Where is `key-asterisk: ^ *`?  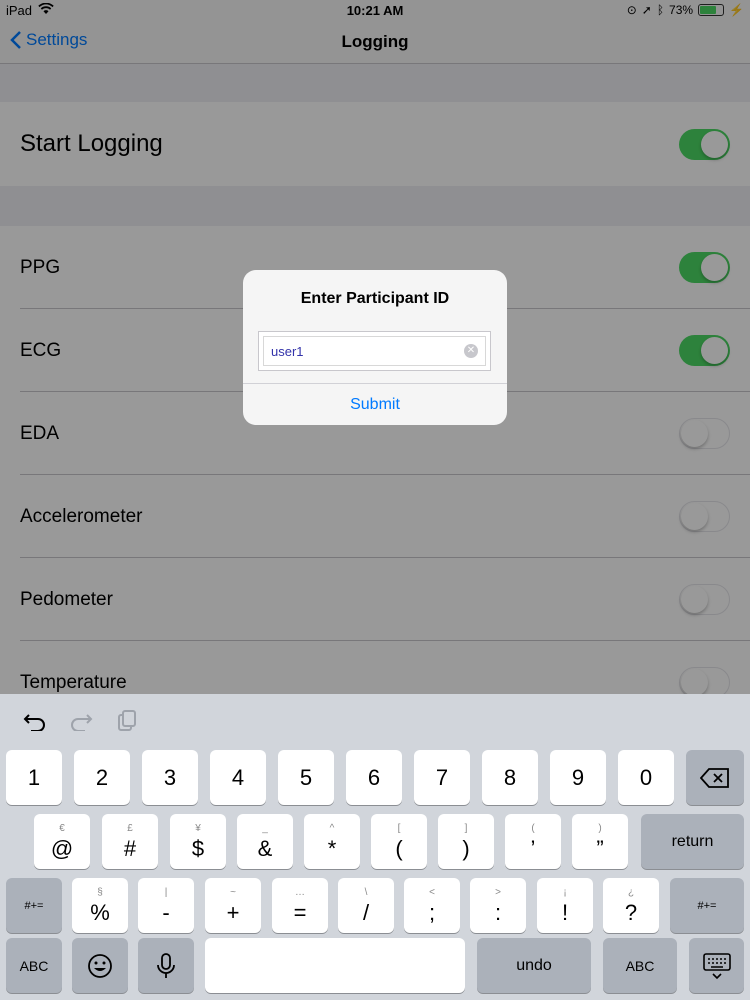
key-asterisk: ^ * is located at coordinates (332, 841).